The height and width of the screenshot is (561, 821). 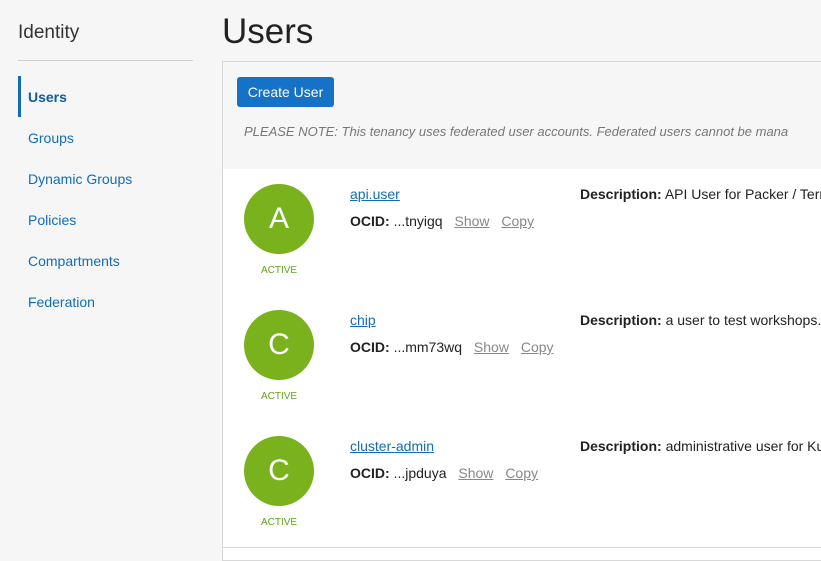 What do you see at coordinates (49, 32) in the screenshot?
I see `sidebar-title: Identity` at bounding box center [49, 32].